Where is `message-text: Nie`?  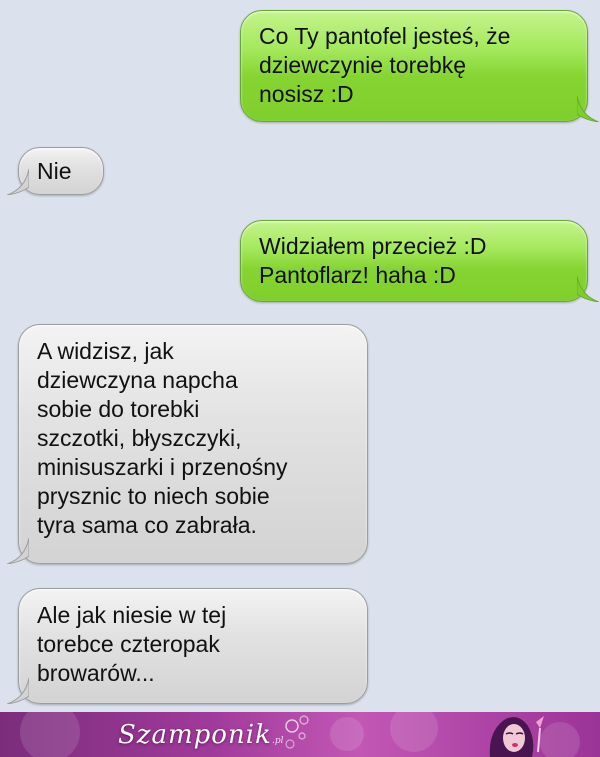 message-text: Nie is located at coordinates (54, 171).